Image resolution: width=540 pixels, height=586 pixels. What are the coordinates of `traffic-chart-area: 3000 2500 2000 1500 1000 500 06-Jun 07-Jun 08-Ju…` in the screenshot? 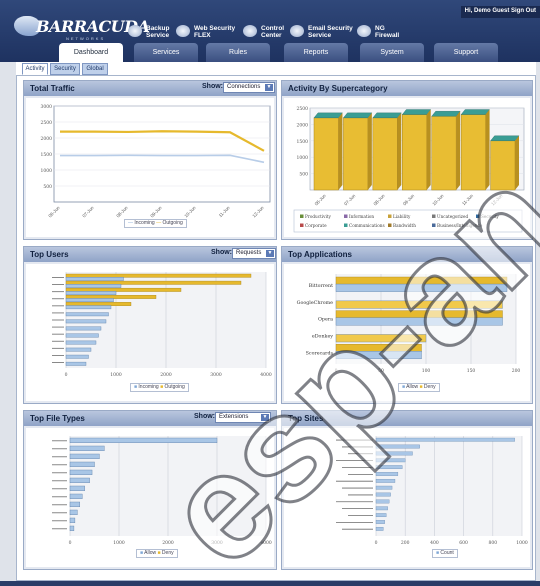 It's located at (150, 167).